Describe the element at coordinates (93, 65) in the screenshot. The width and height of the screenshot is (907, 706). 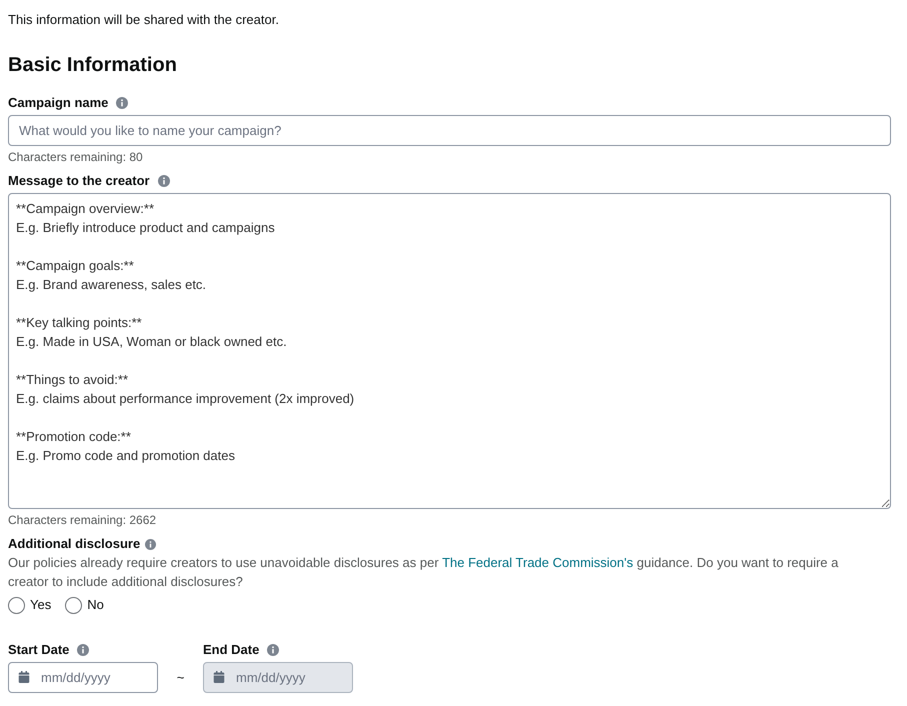
I see `section-heading: Basic Information` at that location.